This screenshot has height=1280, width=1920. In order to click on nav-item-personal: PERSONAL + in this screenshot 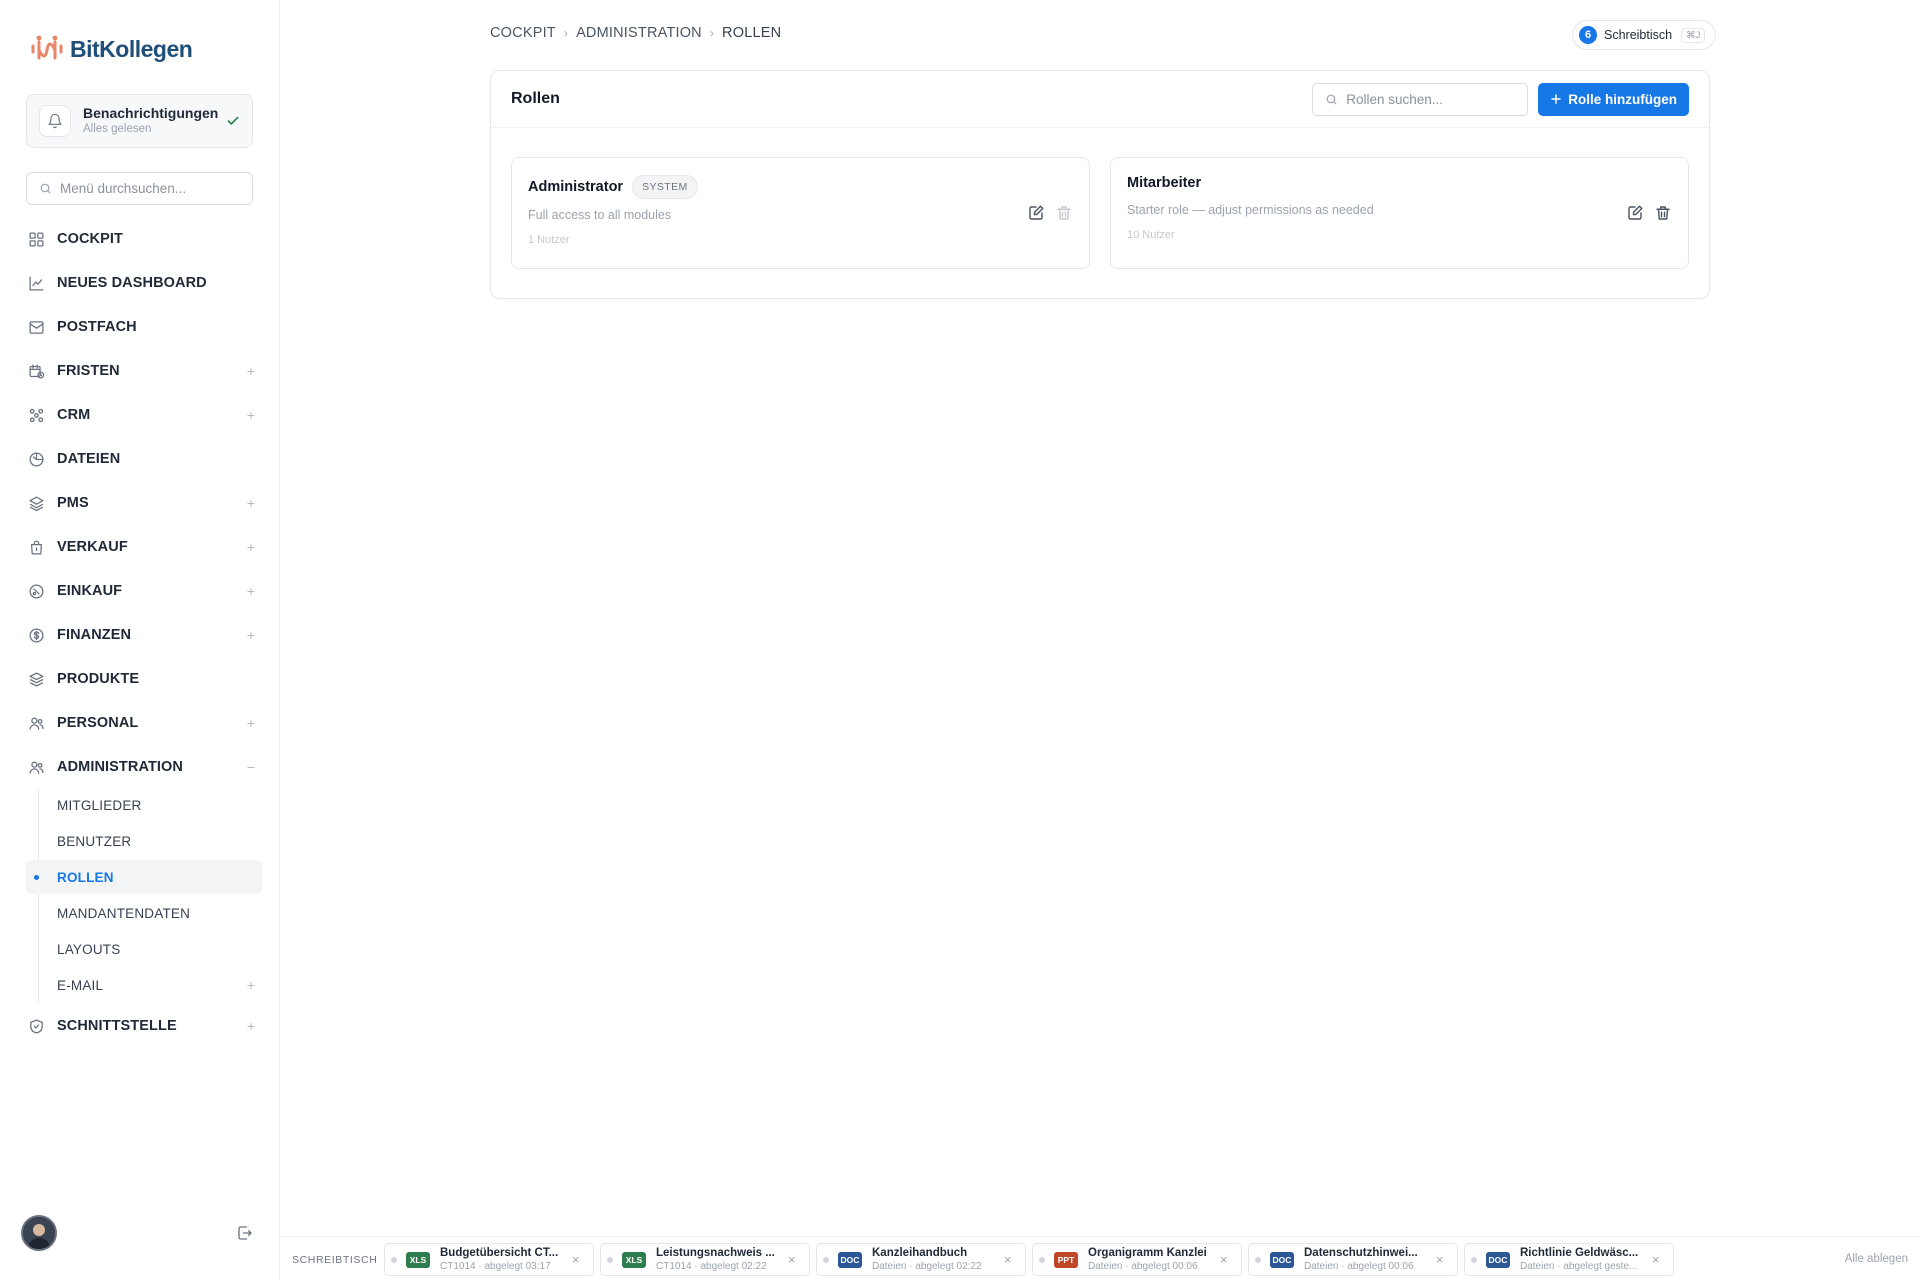, I will do `click(144, 723)`.